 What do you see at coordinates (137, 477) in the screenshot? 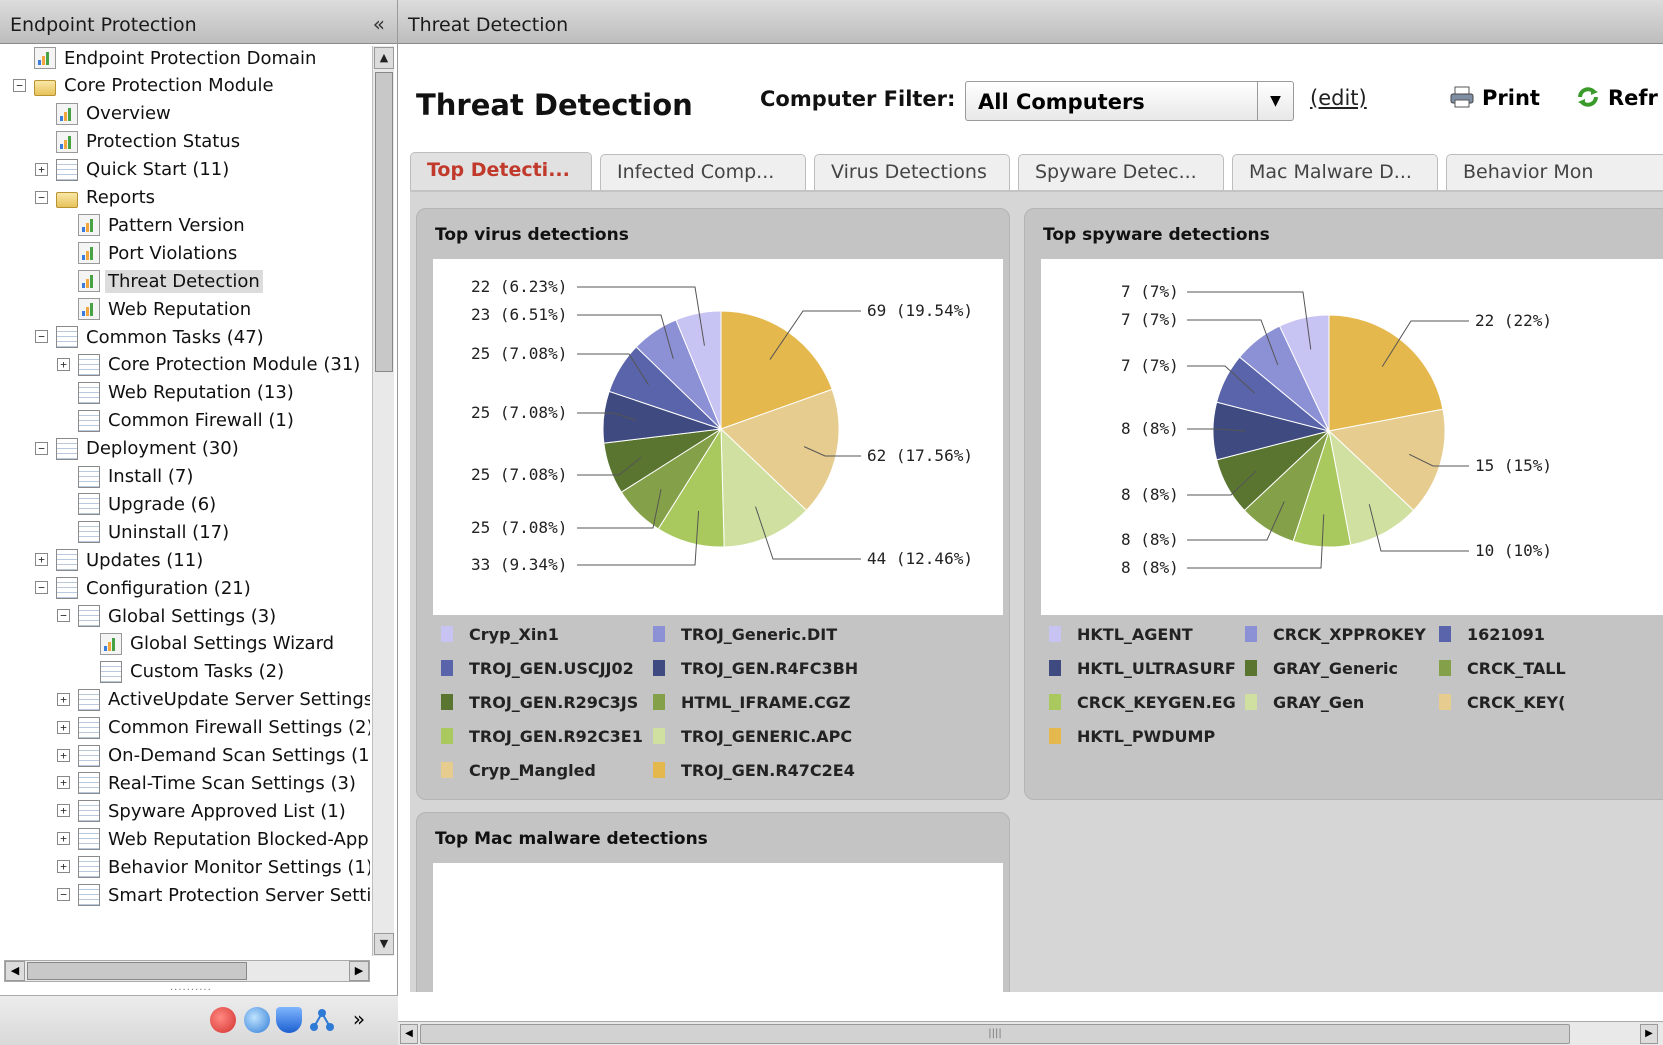
I see `tree-item: Install (7)` at bounding box center [137, 477].